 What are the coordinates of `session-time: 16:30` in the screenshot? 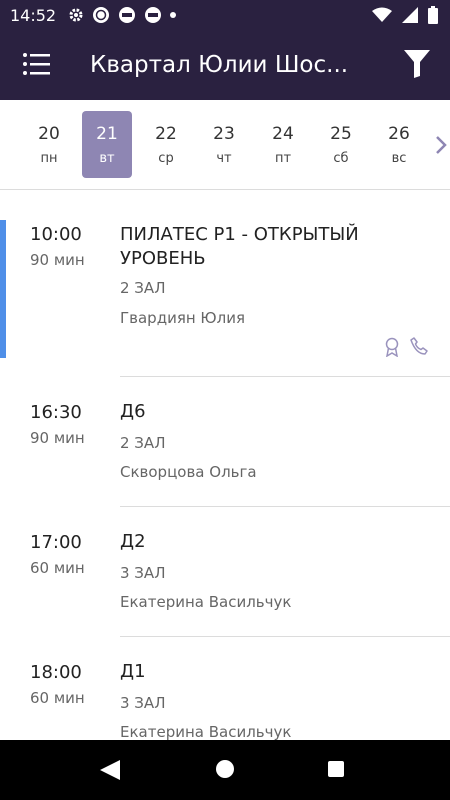 It's located at (56, 412).